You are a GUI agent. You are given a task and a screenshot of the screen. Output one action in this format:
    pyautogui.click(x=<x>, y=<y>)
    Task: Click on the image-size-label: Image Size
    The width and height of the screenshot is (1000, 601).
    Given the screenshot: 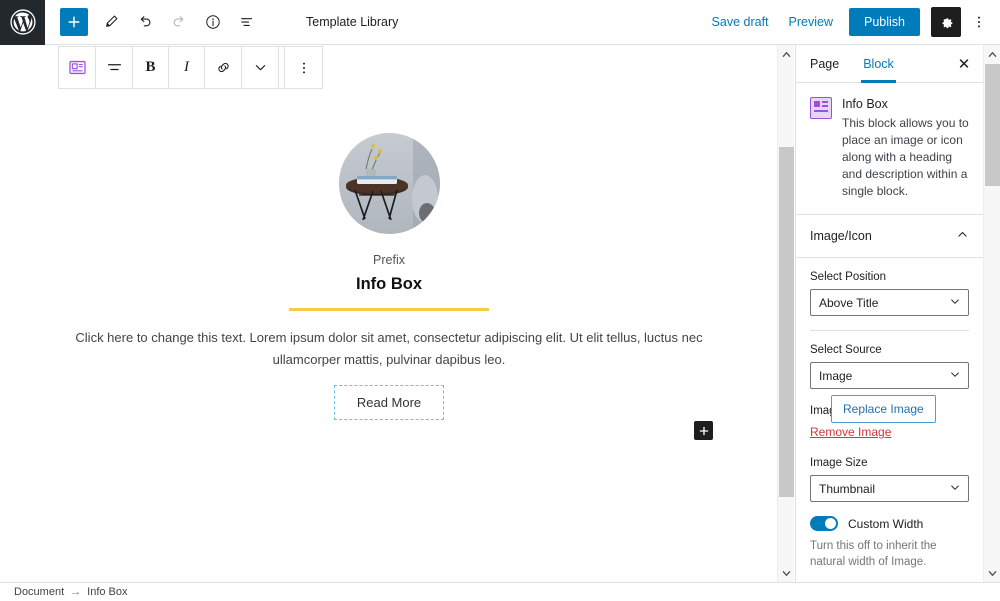 What is the action you would take?
    pyautogui.click(x=839, y=463)
    